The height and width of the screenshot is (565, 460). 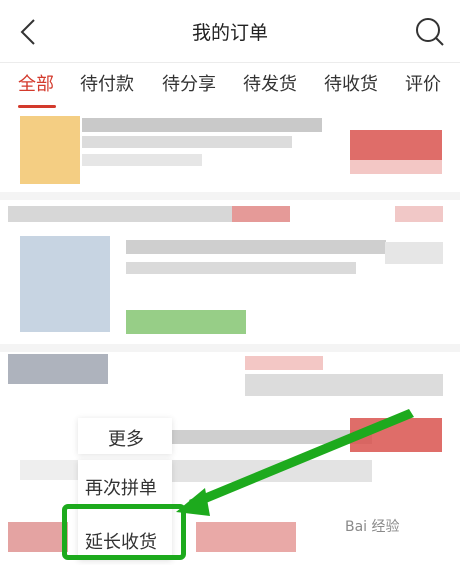 What do you see at coordinates (230, 87) in the screenshot?
I see `order-tabs: 全部 待付款 待分享 待发货 待收货 评价` at bounding box center [230, 87].